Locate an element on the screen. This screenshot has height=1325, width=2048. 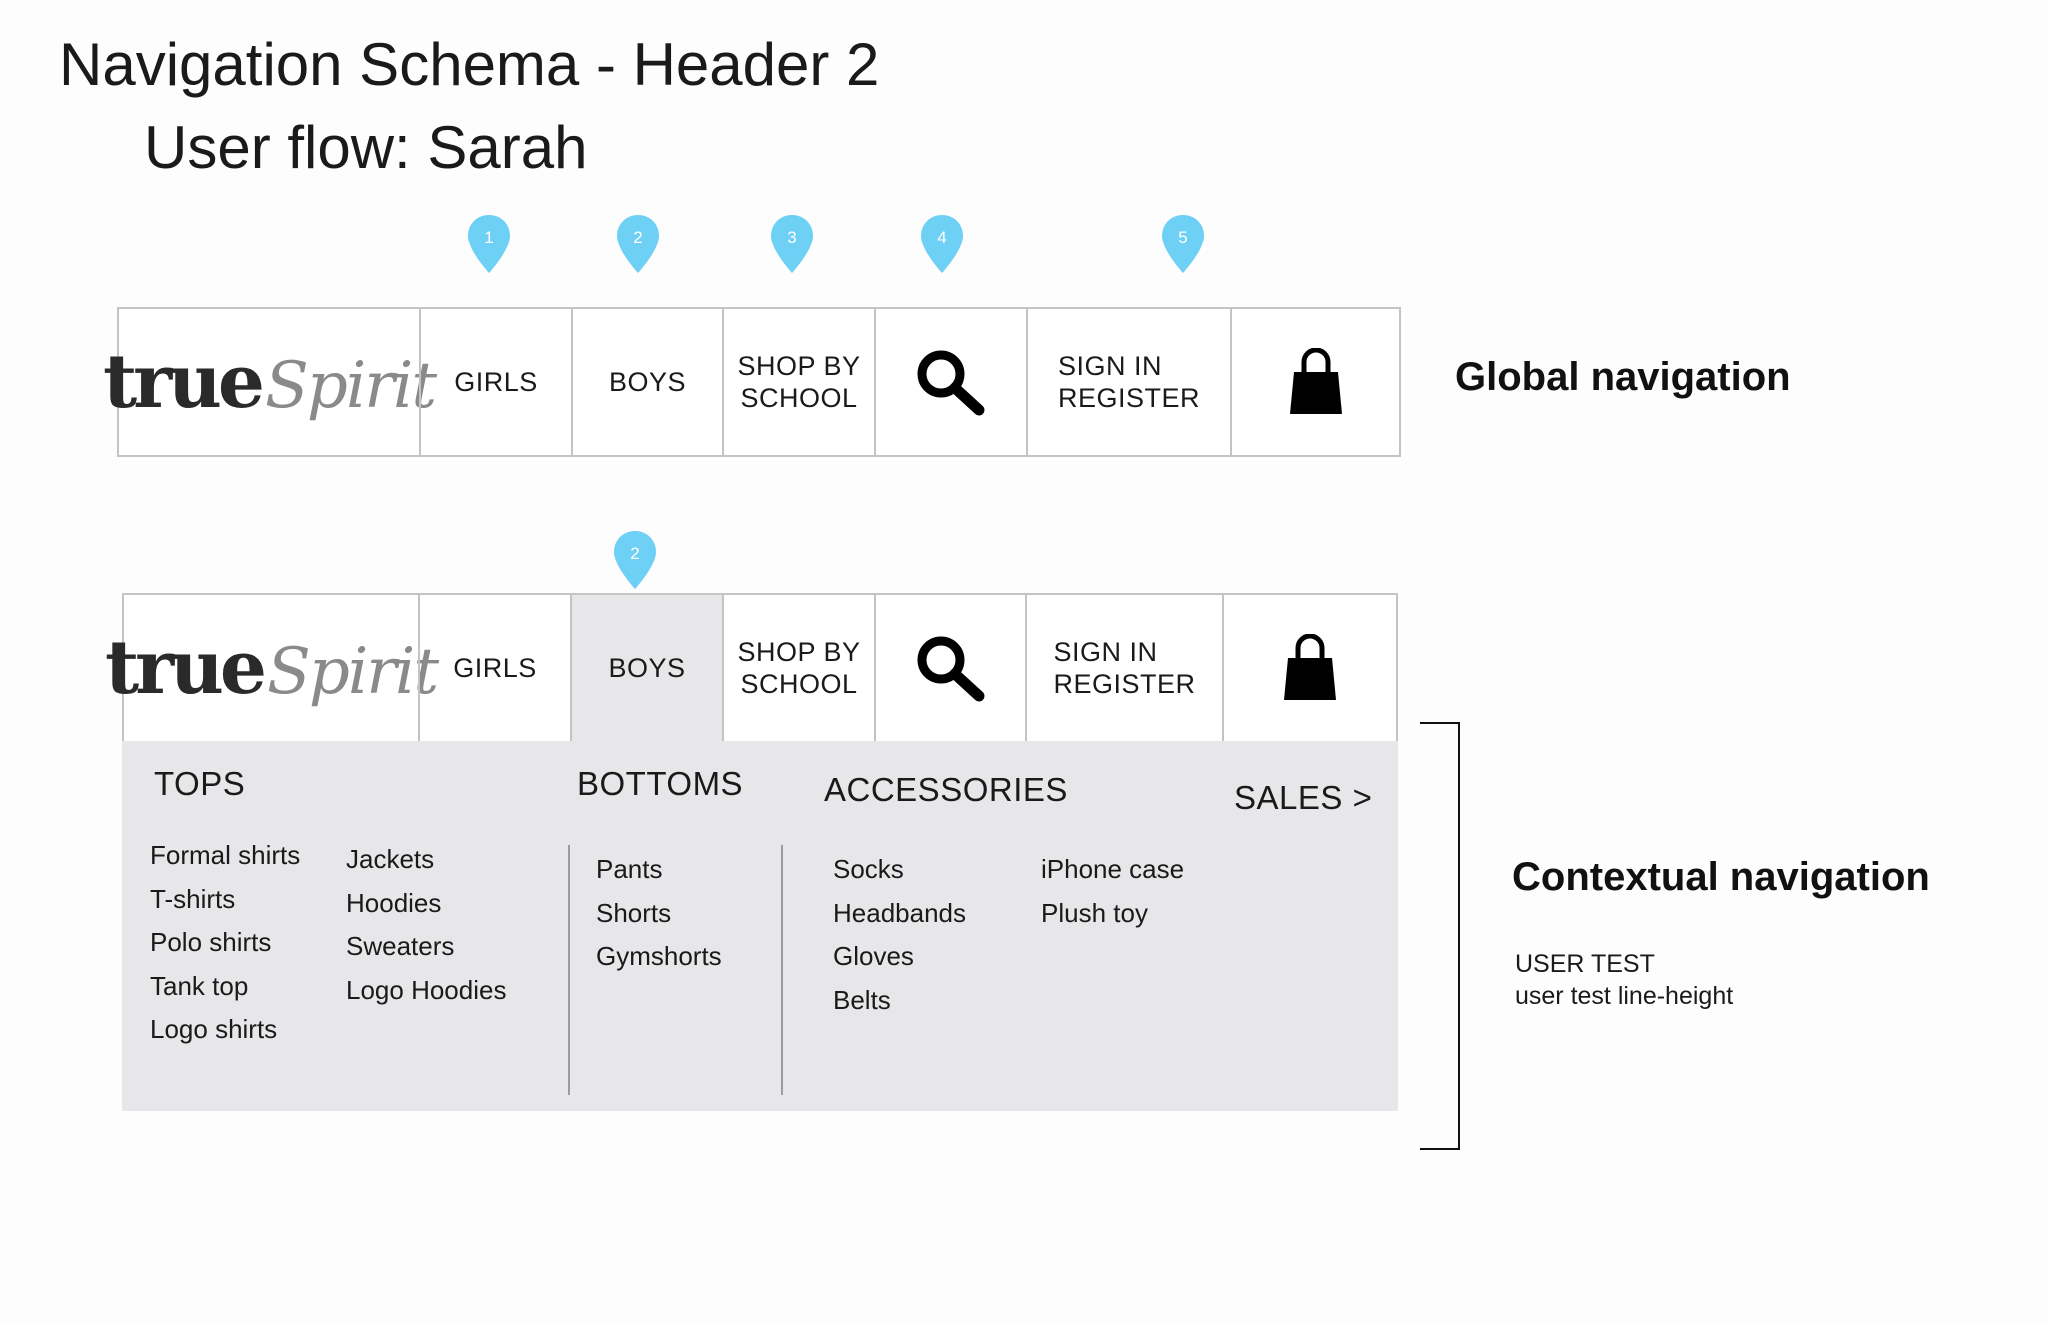
page-subtitle: User flow: Sarah is located at coordinates (366, 147).